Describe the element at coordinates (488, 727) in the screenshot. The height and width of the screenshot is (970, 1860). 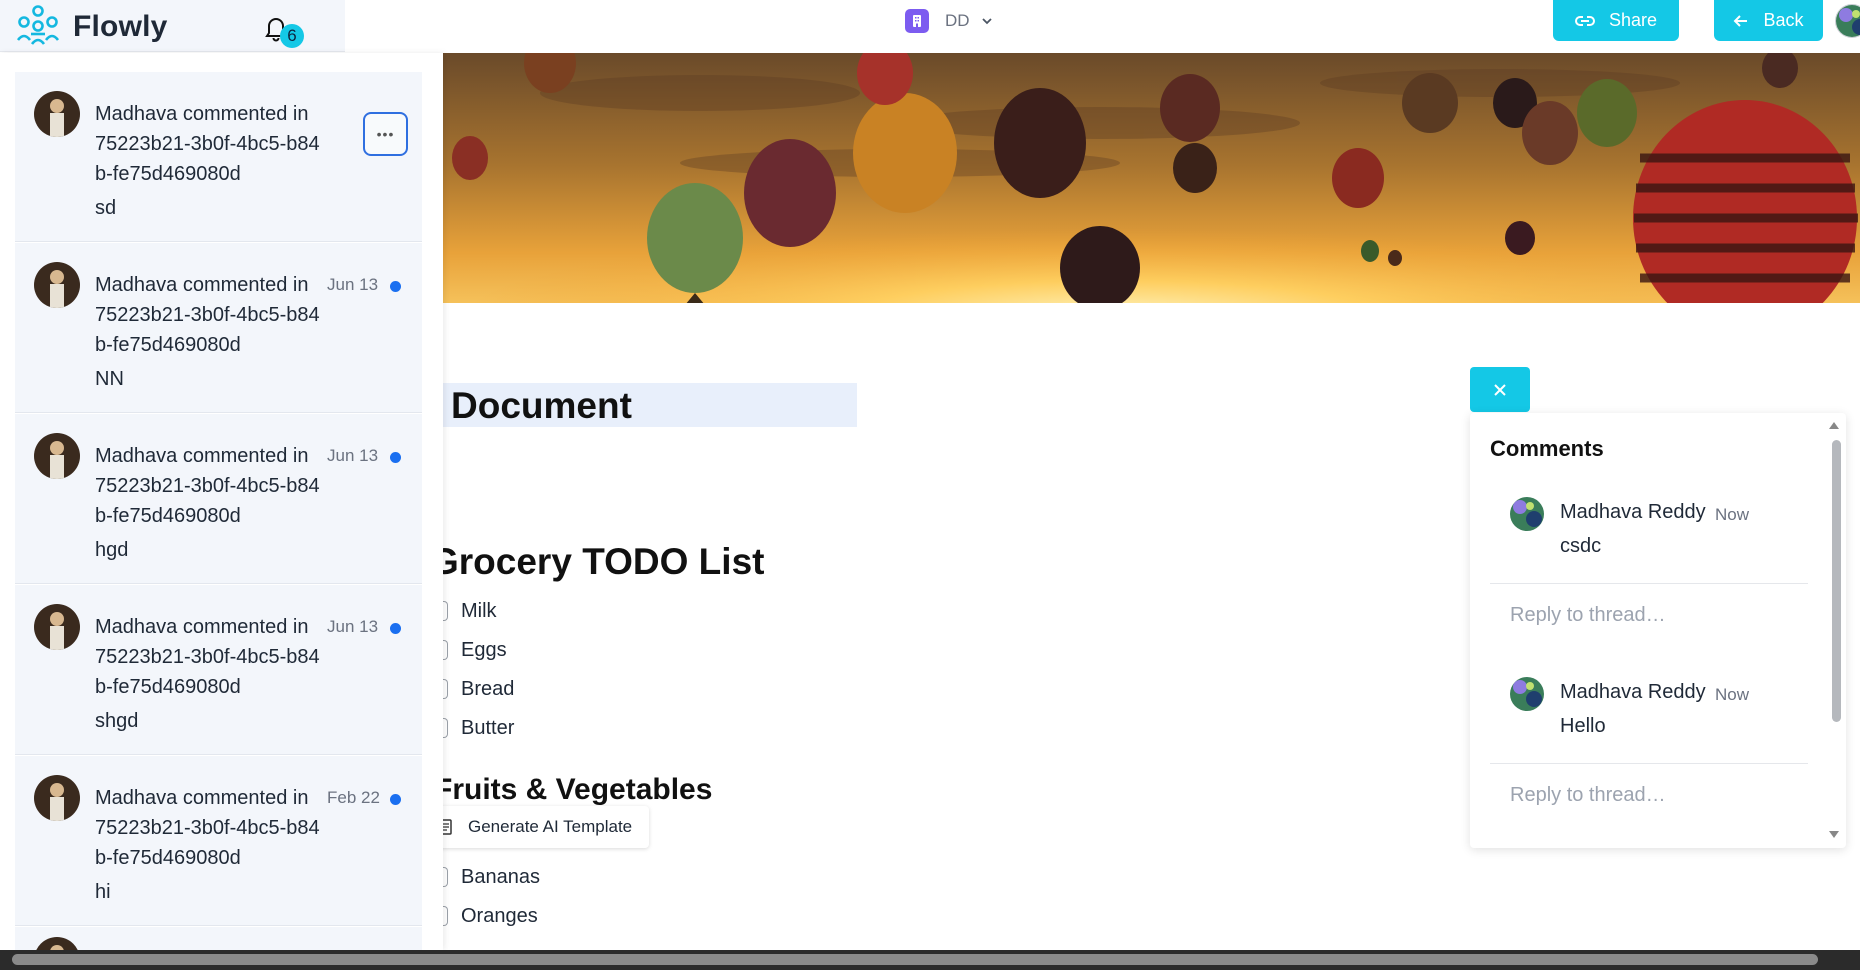
I see `todo-label: Butter` at that location.